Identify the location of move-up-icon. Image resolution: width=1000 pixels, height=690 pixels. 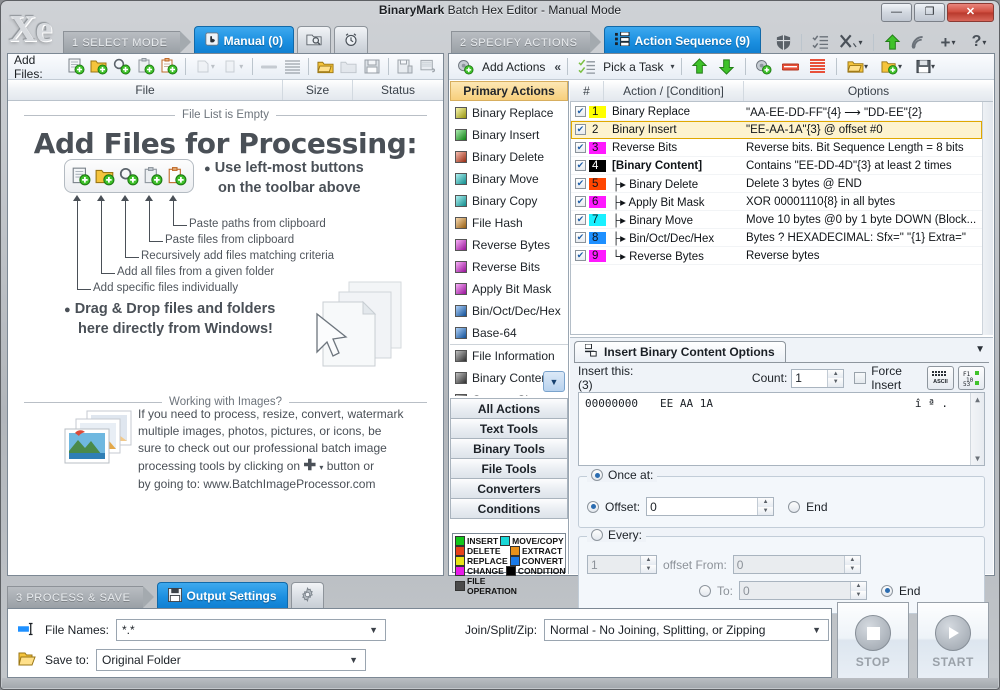
(700, 67).